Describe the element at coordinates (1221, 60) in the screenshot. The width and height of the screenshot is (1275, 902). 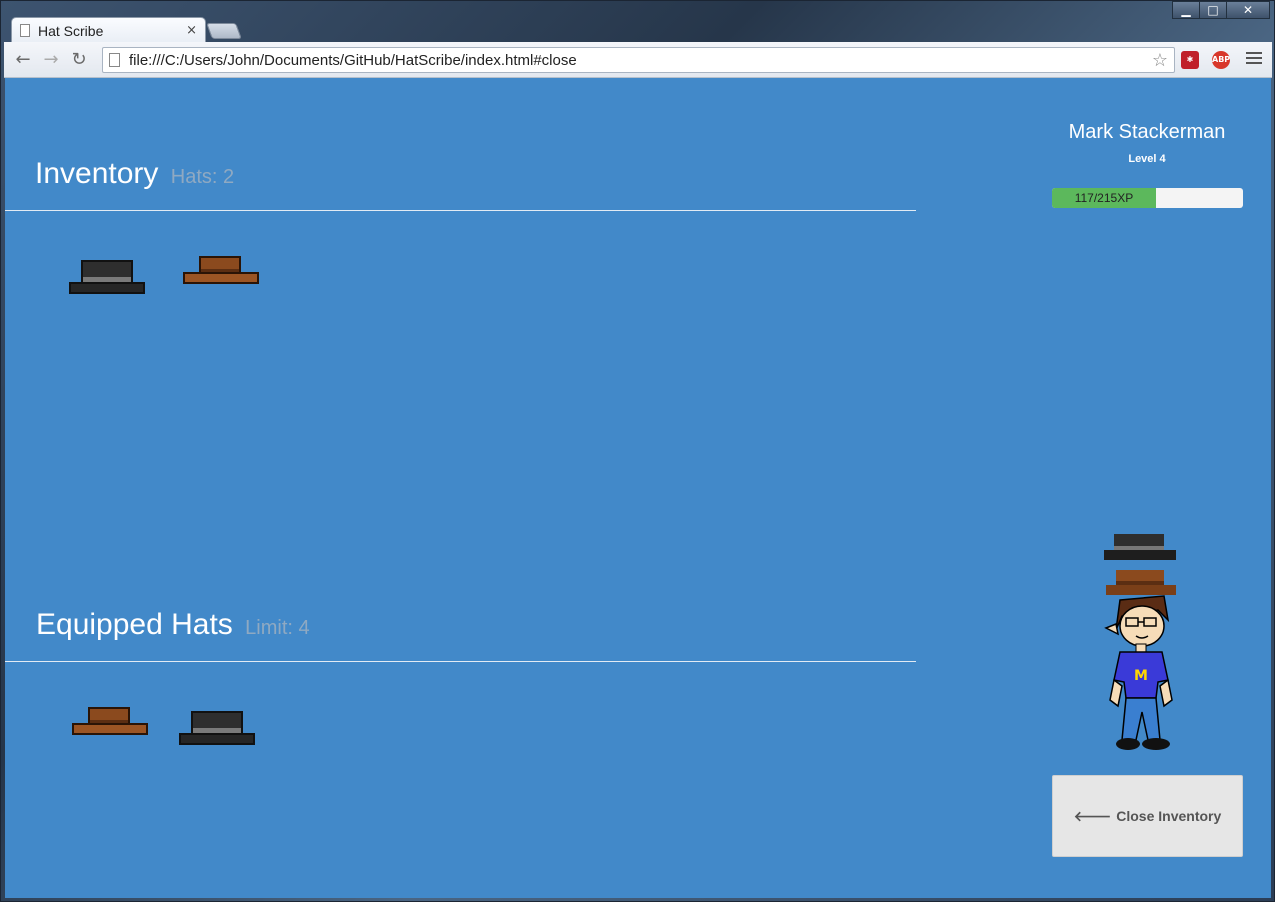
I see `adblock-plus-icon: ABP` at that location.